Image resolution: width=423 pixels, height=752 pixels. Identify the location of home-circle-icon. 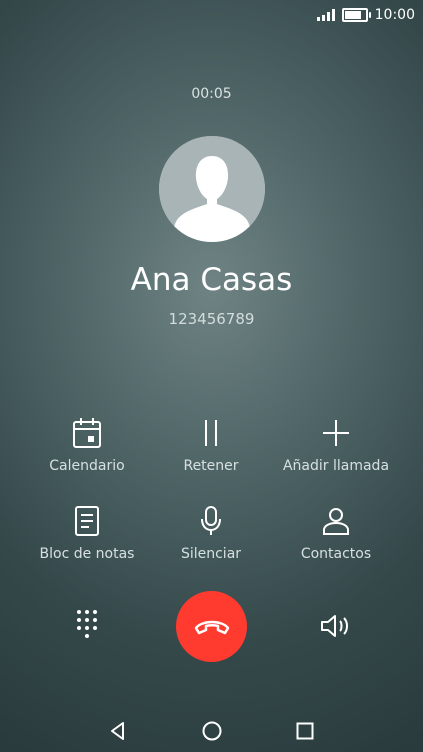
(212, 731).